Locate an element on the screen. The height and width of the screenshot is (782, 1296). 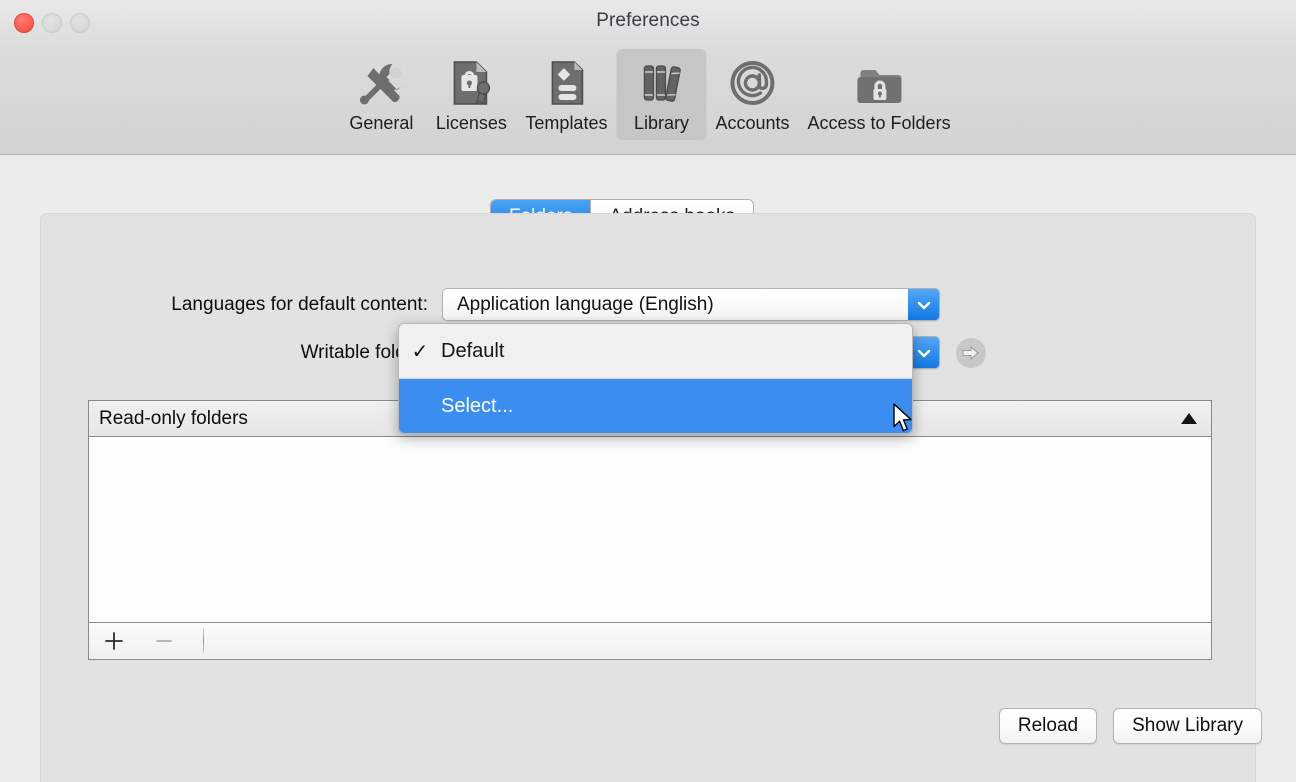
toolbar-label: Access to Folders is located at coordinates (879, 123).